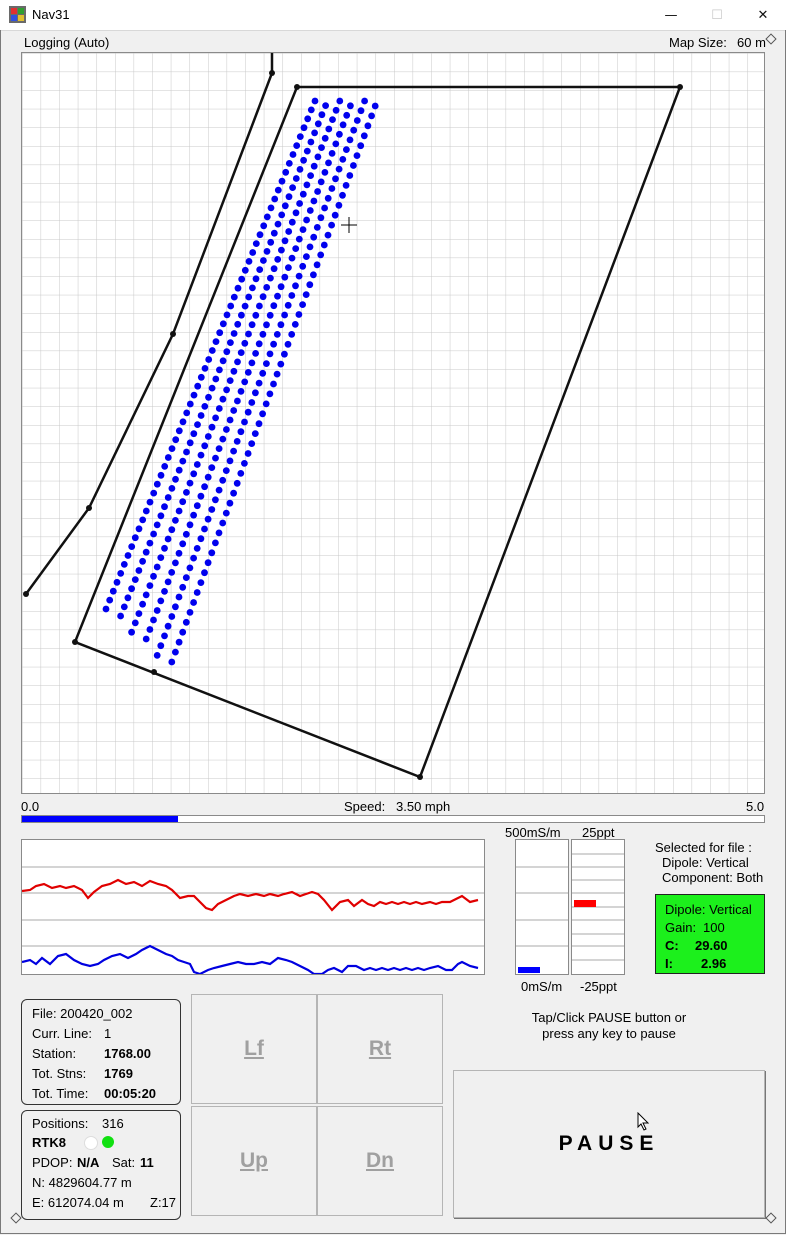  I want to click on close-icon: ✕, so click(763, 15).